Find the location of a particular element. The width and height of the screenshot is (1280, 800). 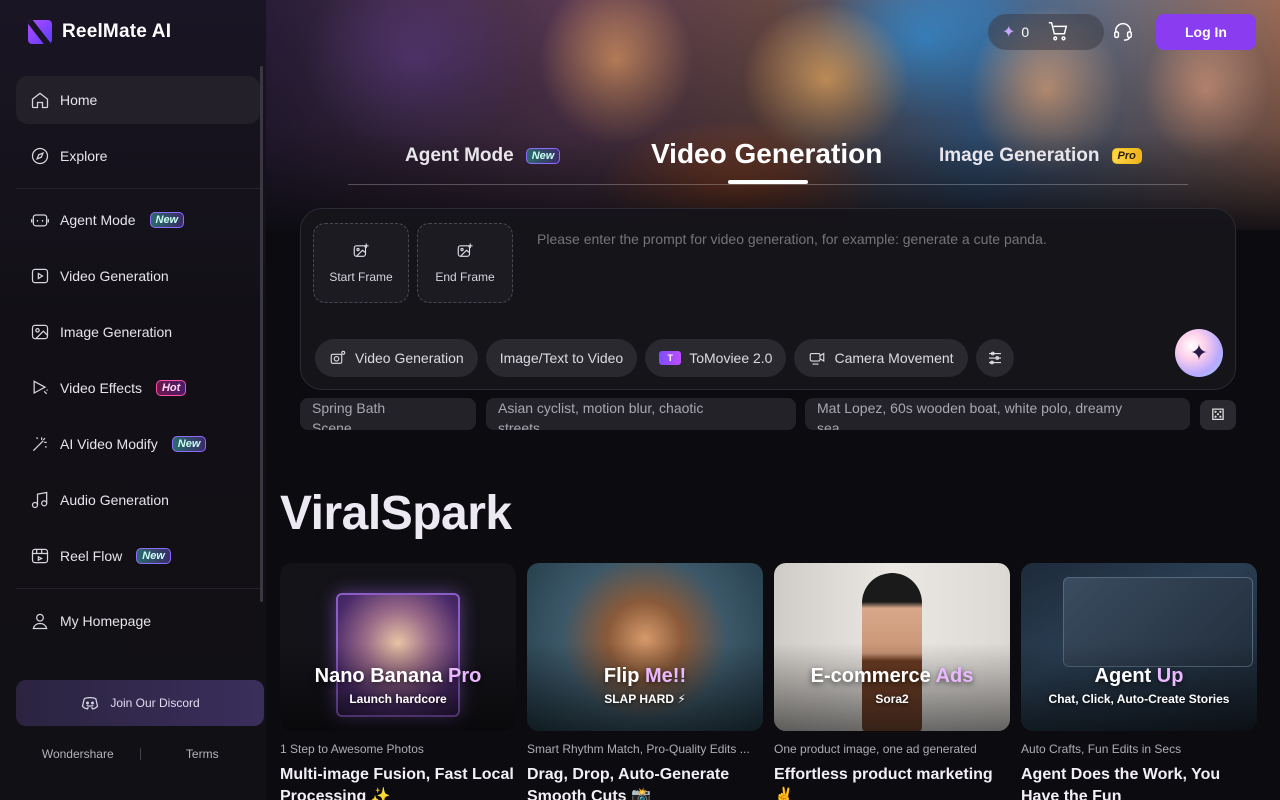

card-heading-text: Agent is located at coordinates (1123, 676).